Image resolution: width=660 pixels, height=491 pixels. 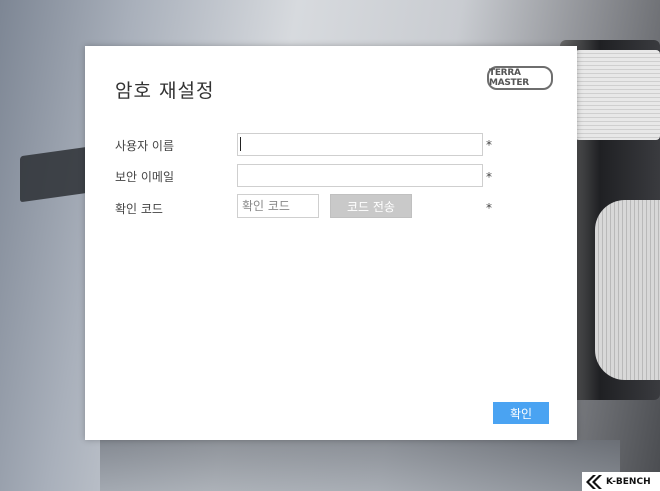 What do you see at coordinates (627, 290) in the screenshot?
I see `background-book-pages-lower` at bounding box center [627, 290].